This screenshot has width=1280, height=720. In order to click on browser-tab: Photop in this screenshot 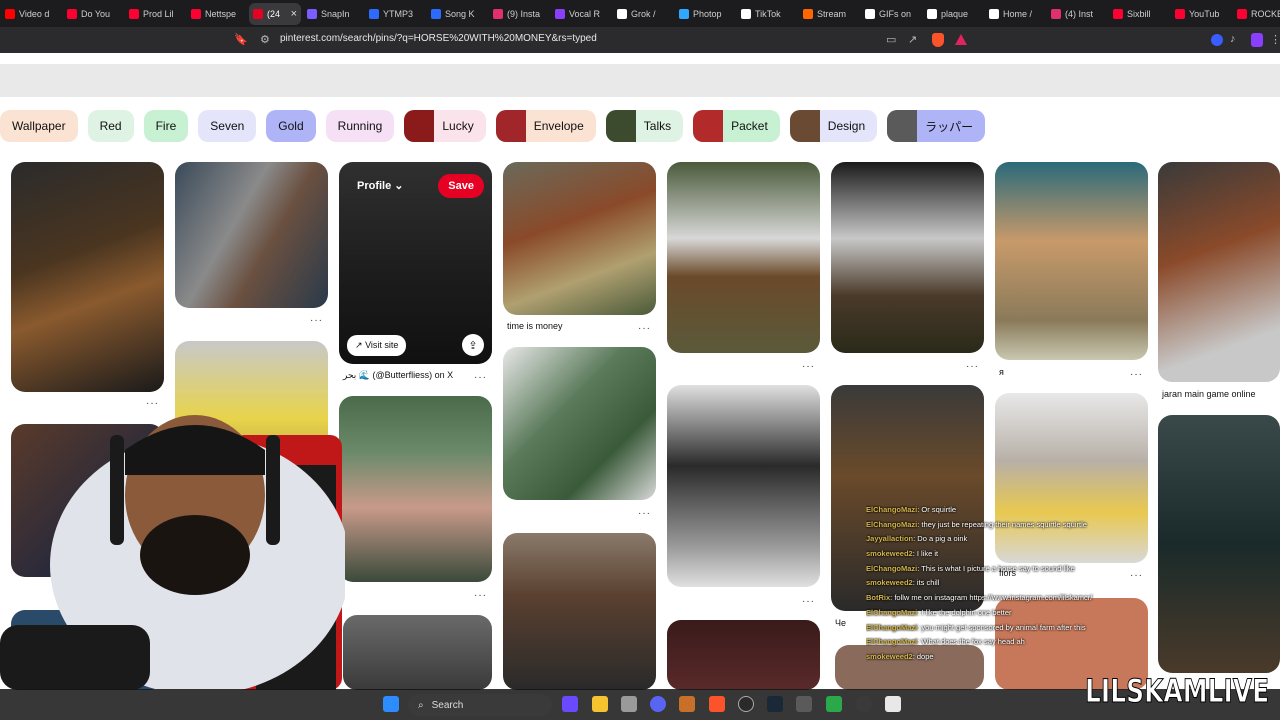, I will do `click(705, 14)`.